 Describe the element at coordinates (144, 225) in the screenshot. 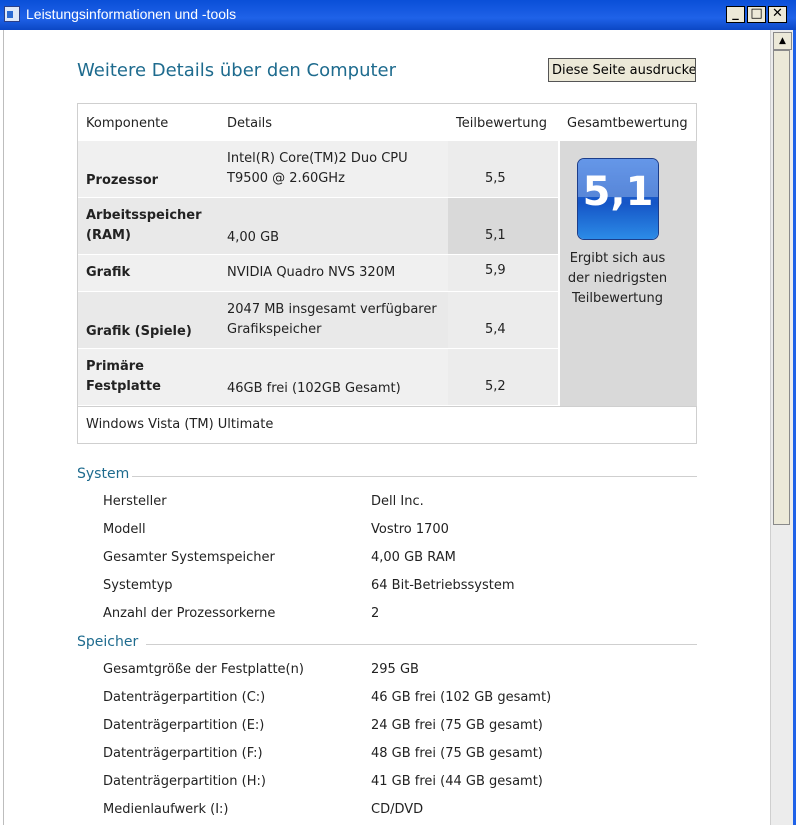

I see `row-label: Arbeitsspeicher (RAM)` at that location.